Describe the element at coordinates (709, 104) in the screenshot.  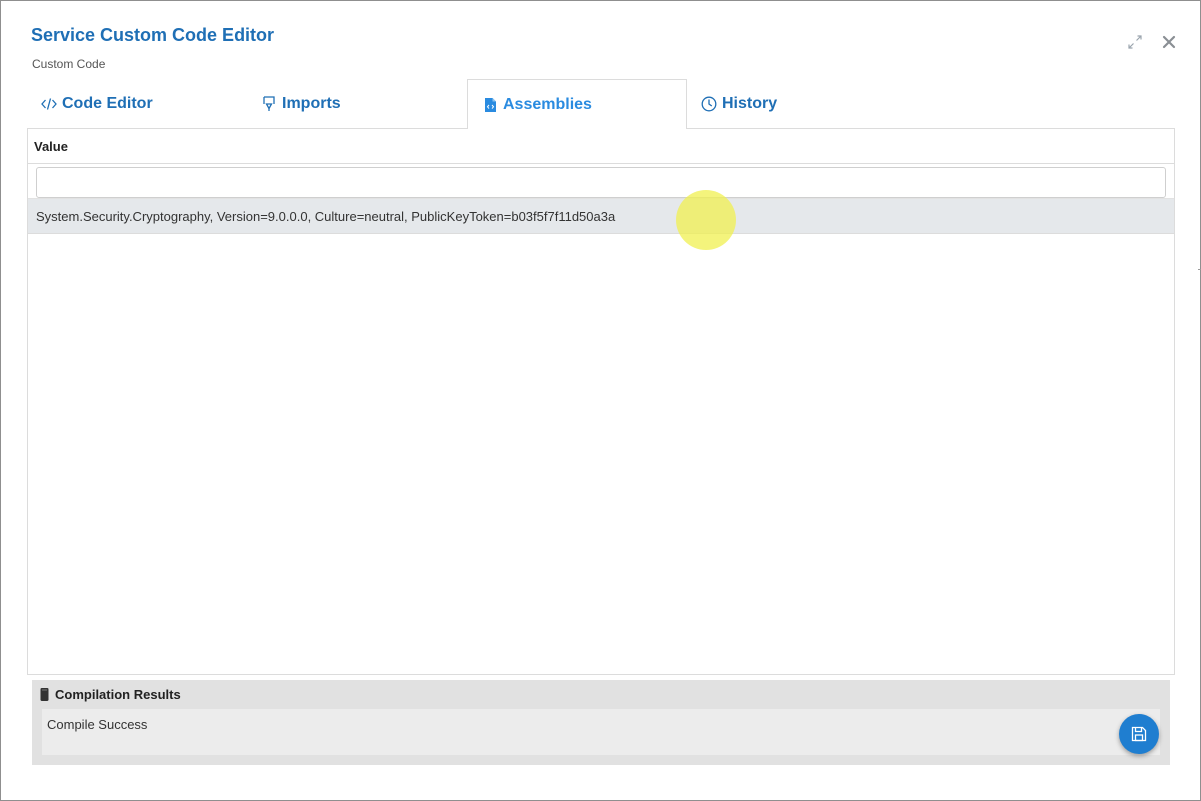
I see `clock-icon` at that location.